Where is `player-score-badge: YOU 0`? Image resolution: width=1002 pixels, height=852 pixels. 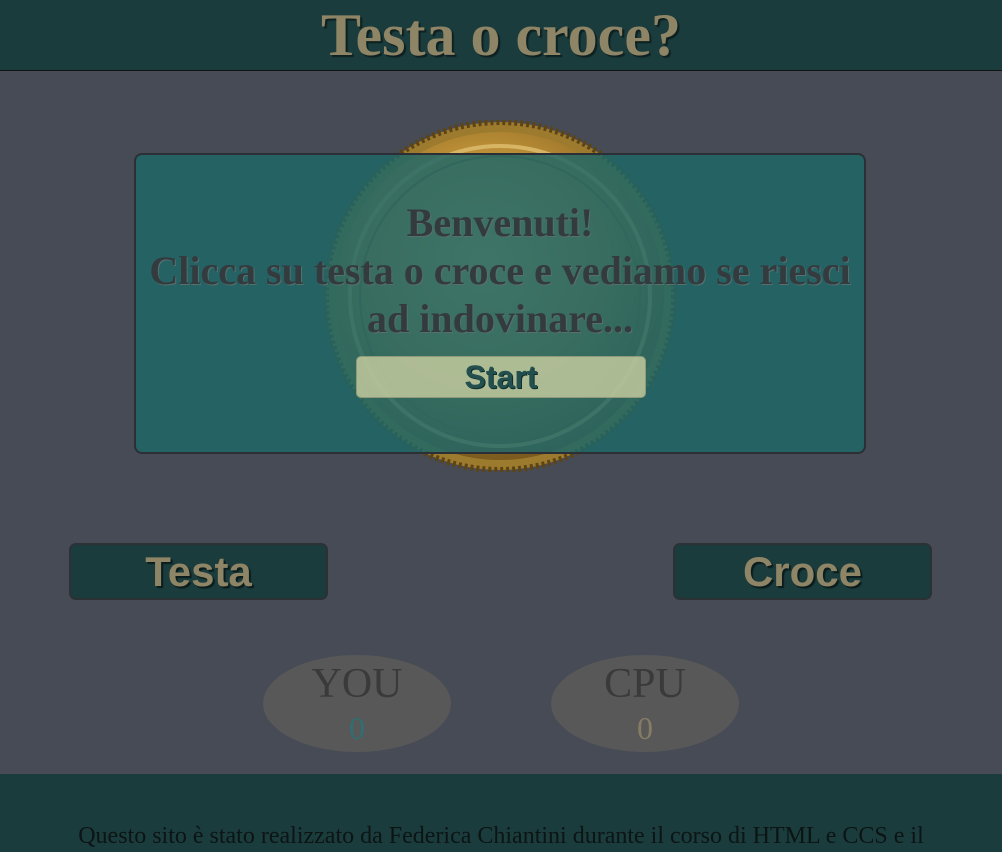
player-score-badge: YOU 0 is located at coordinates (357, 703).